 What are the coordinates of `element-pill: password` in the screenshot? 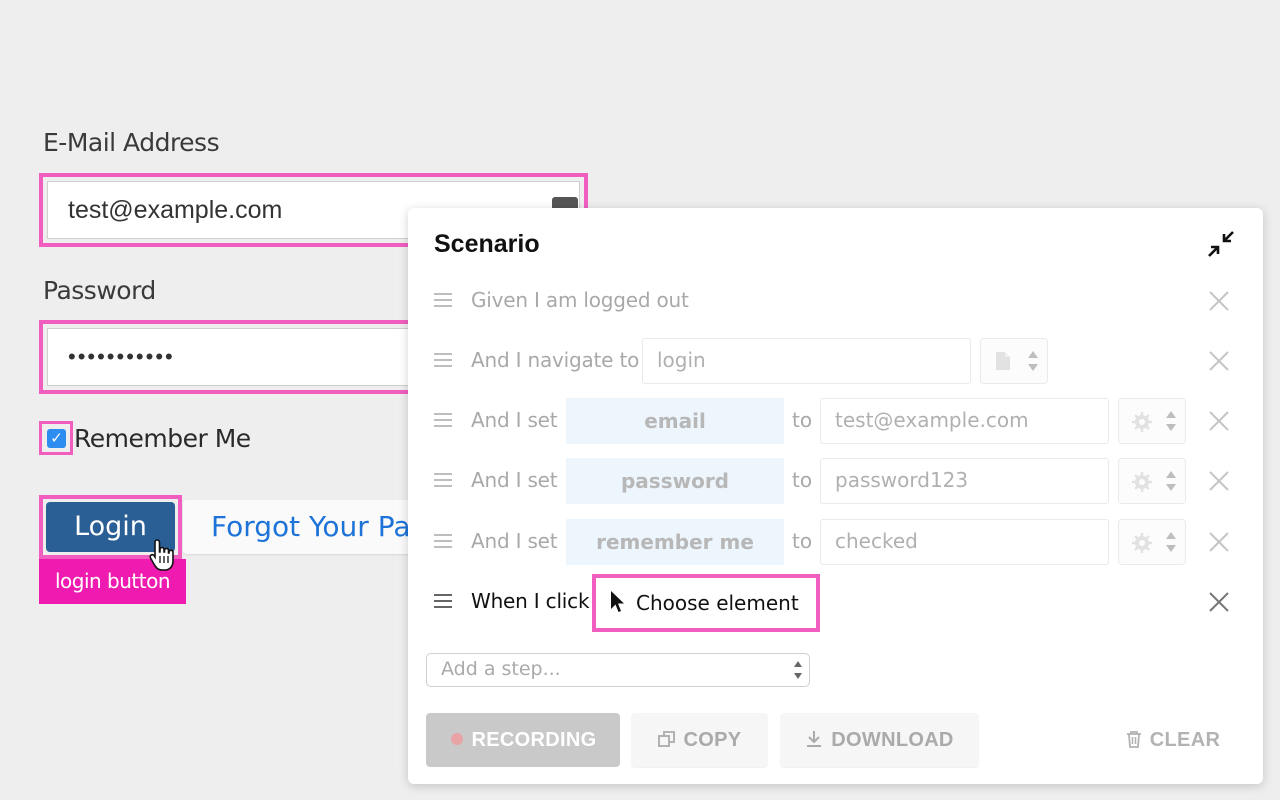 It's located at (675, 481).